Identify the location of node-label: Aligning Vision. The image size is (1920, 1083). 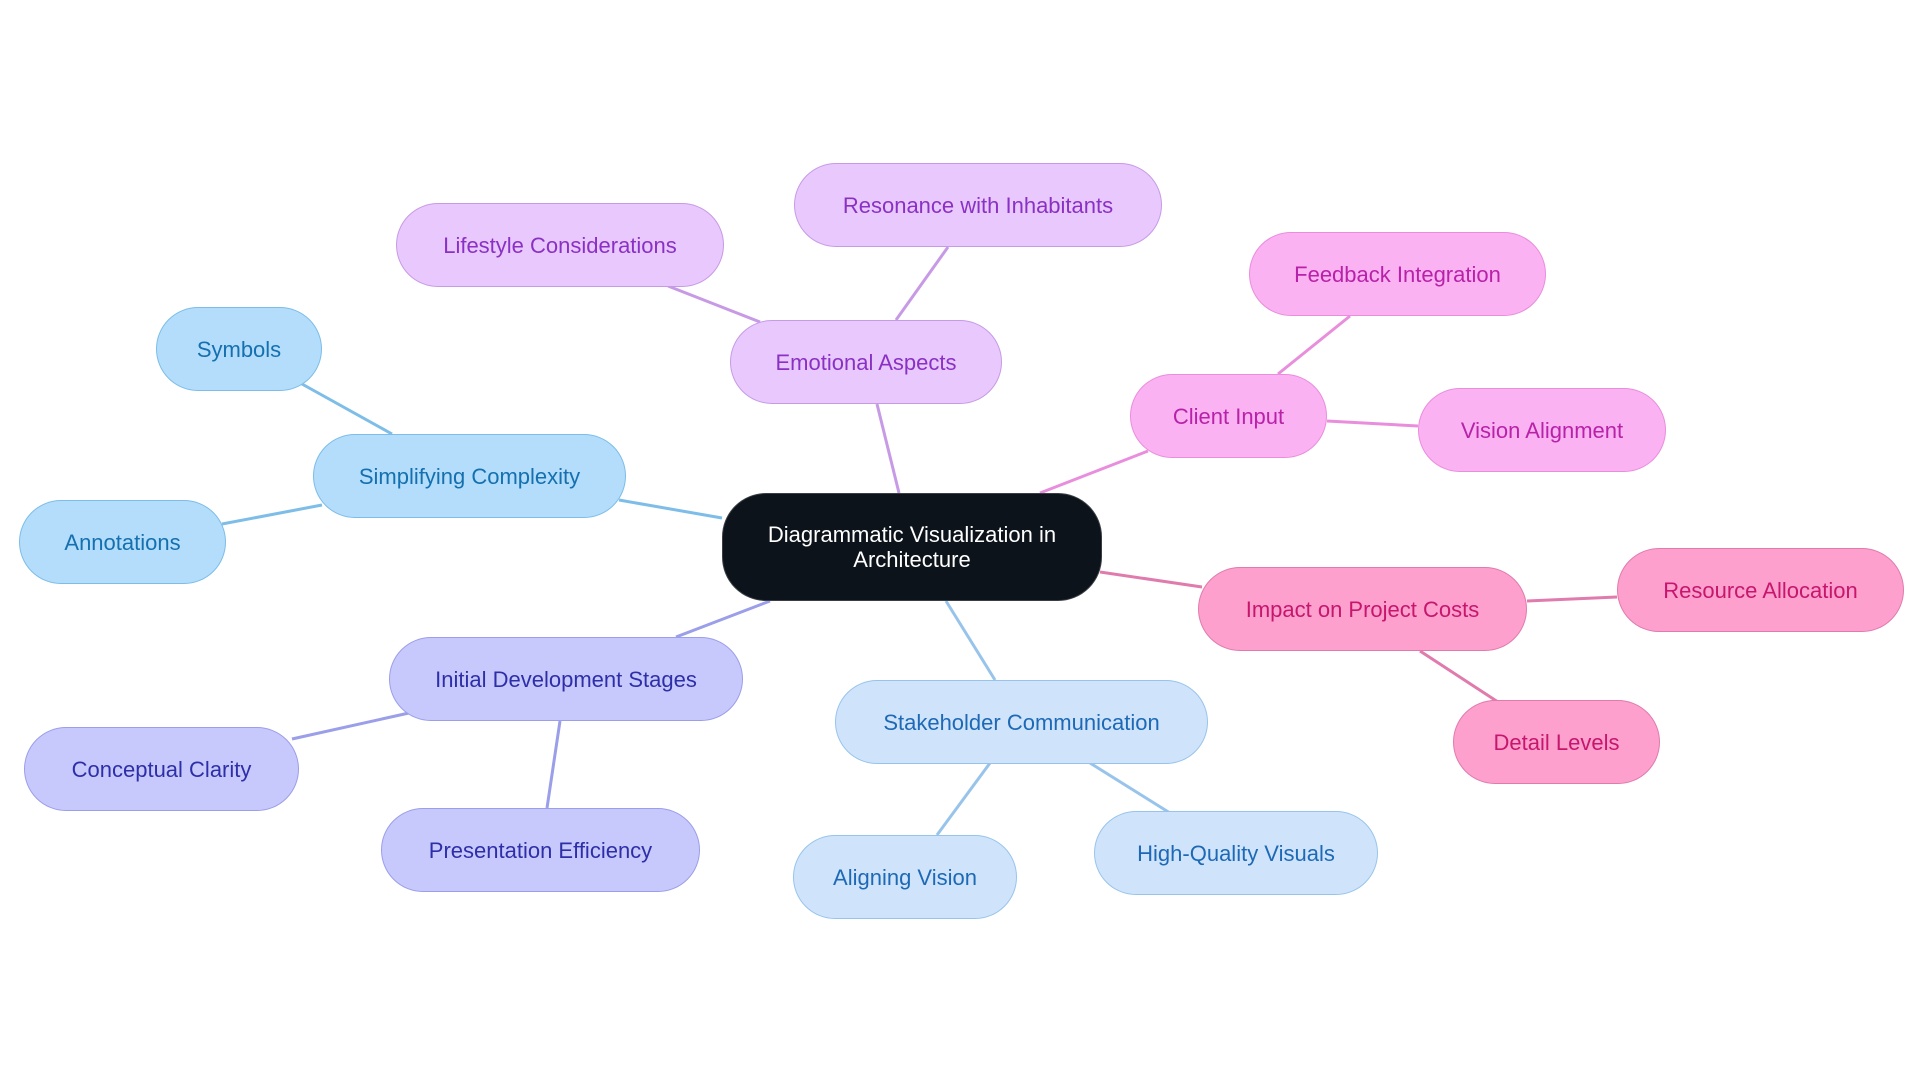
(905, 877).